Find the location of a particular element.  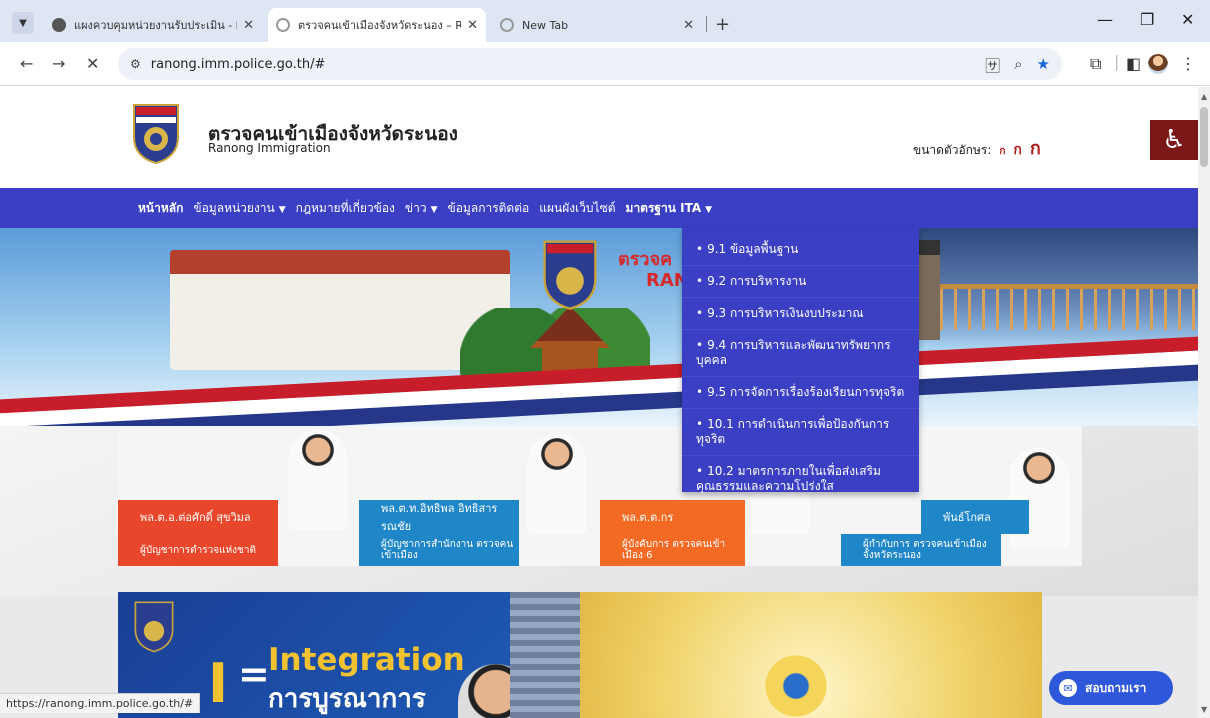

executive-name: พล.ต.ต.กร is located at coordinates (672, 517).